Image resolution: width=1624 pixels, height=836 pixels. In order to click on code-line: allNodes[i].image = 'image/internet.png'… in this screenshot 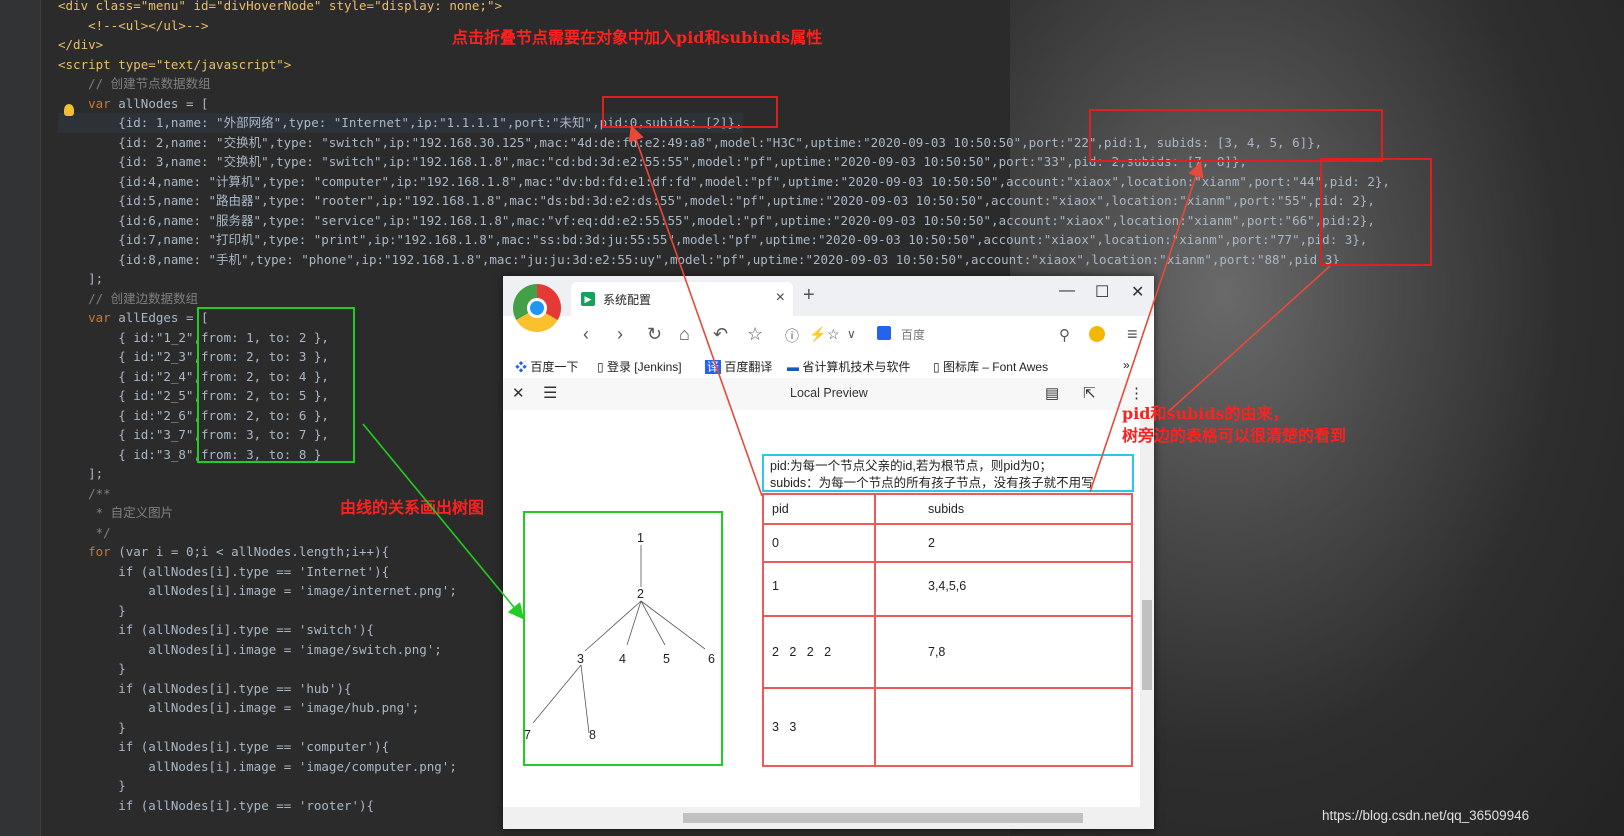, I will do `click(257, 591)`.